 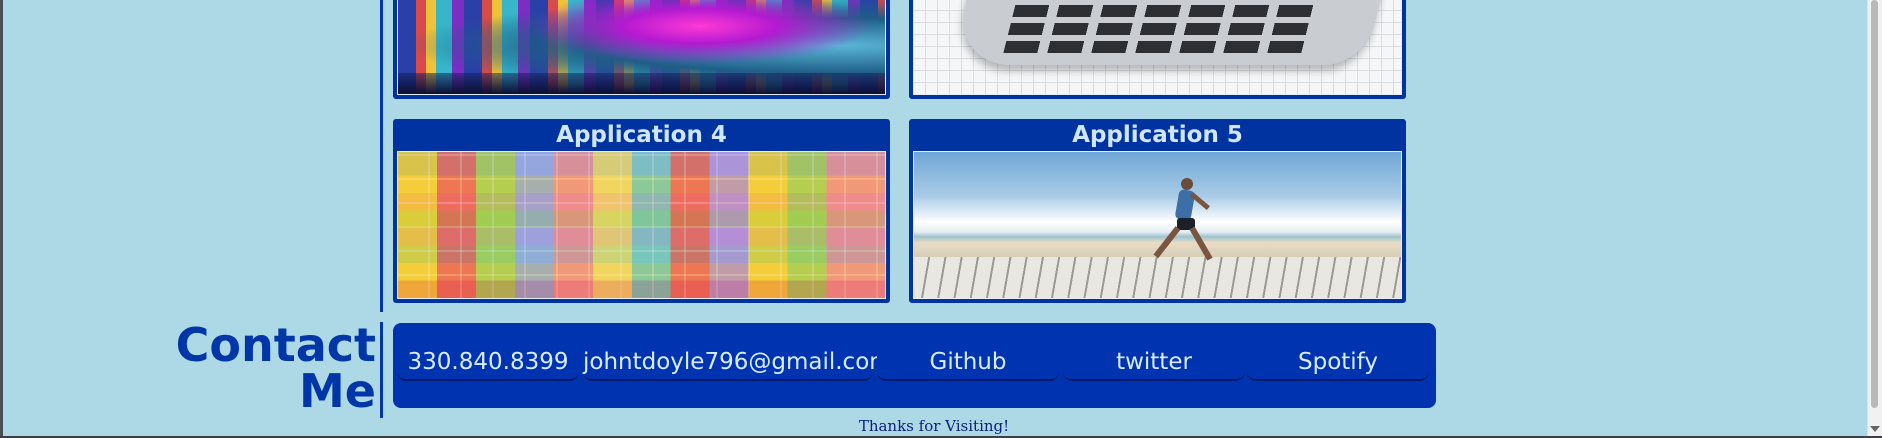 I want to click on app-card-calculator, so click(x=1157, y=49).